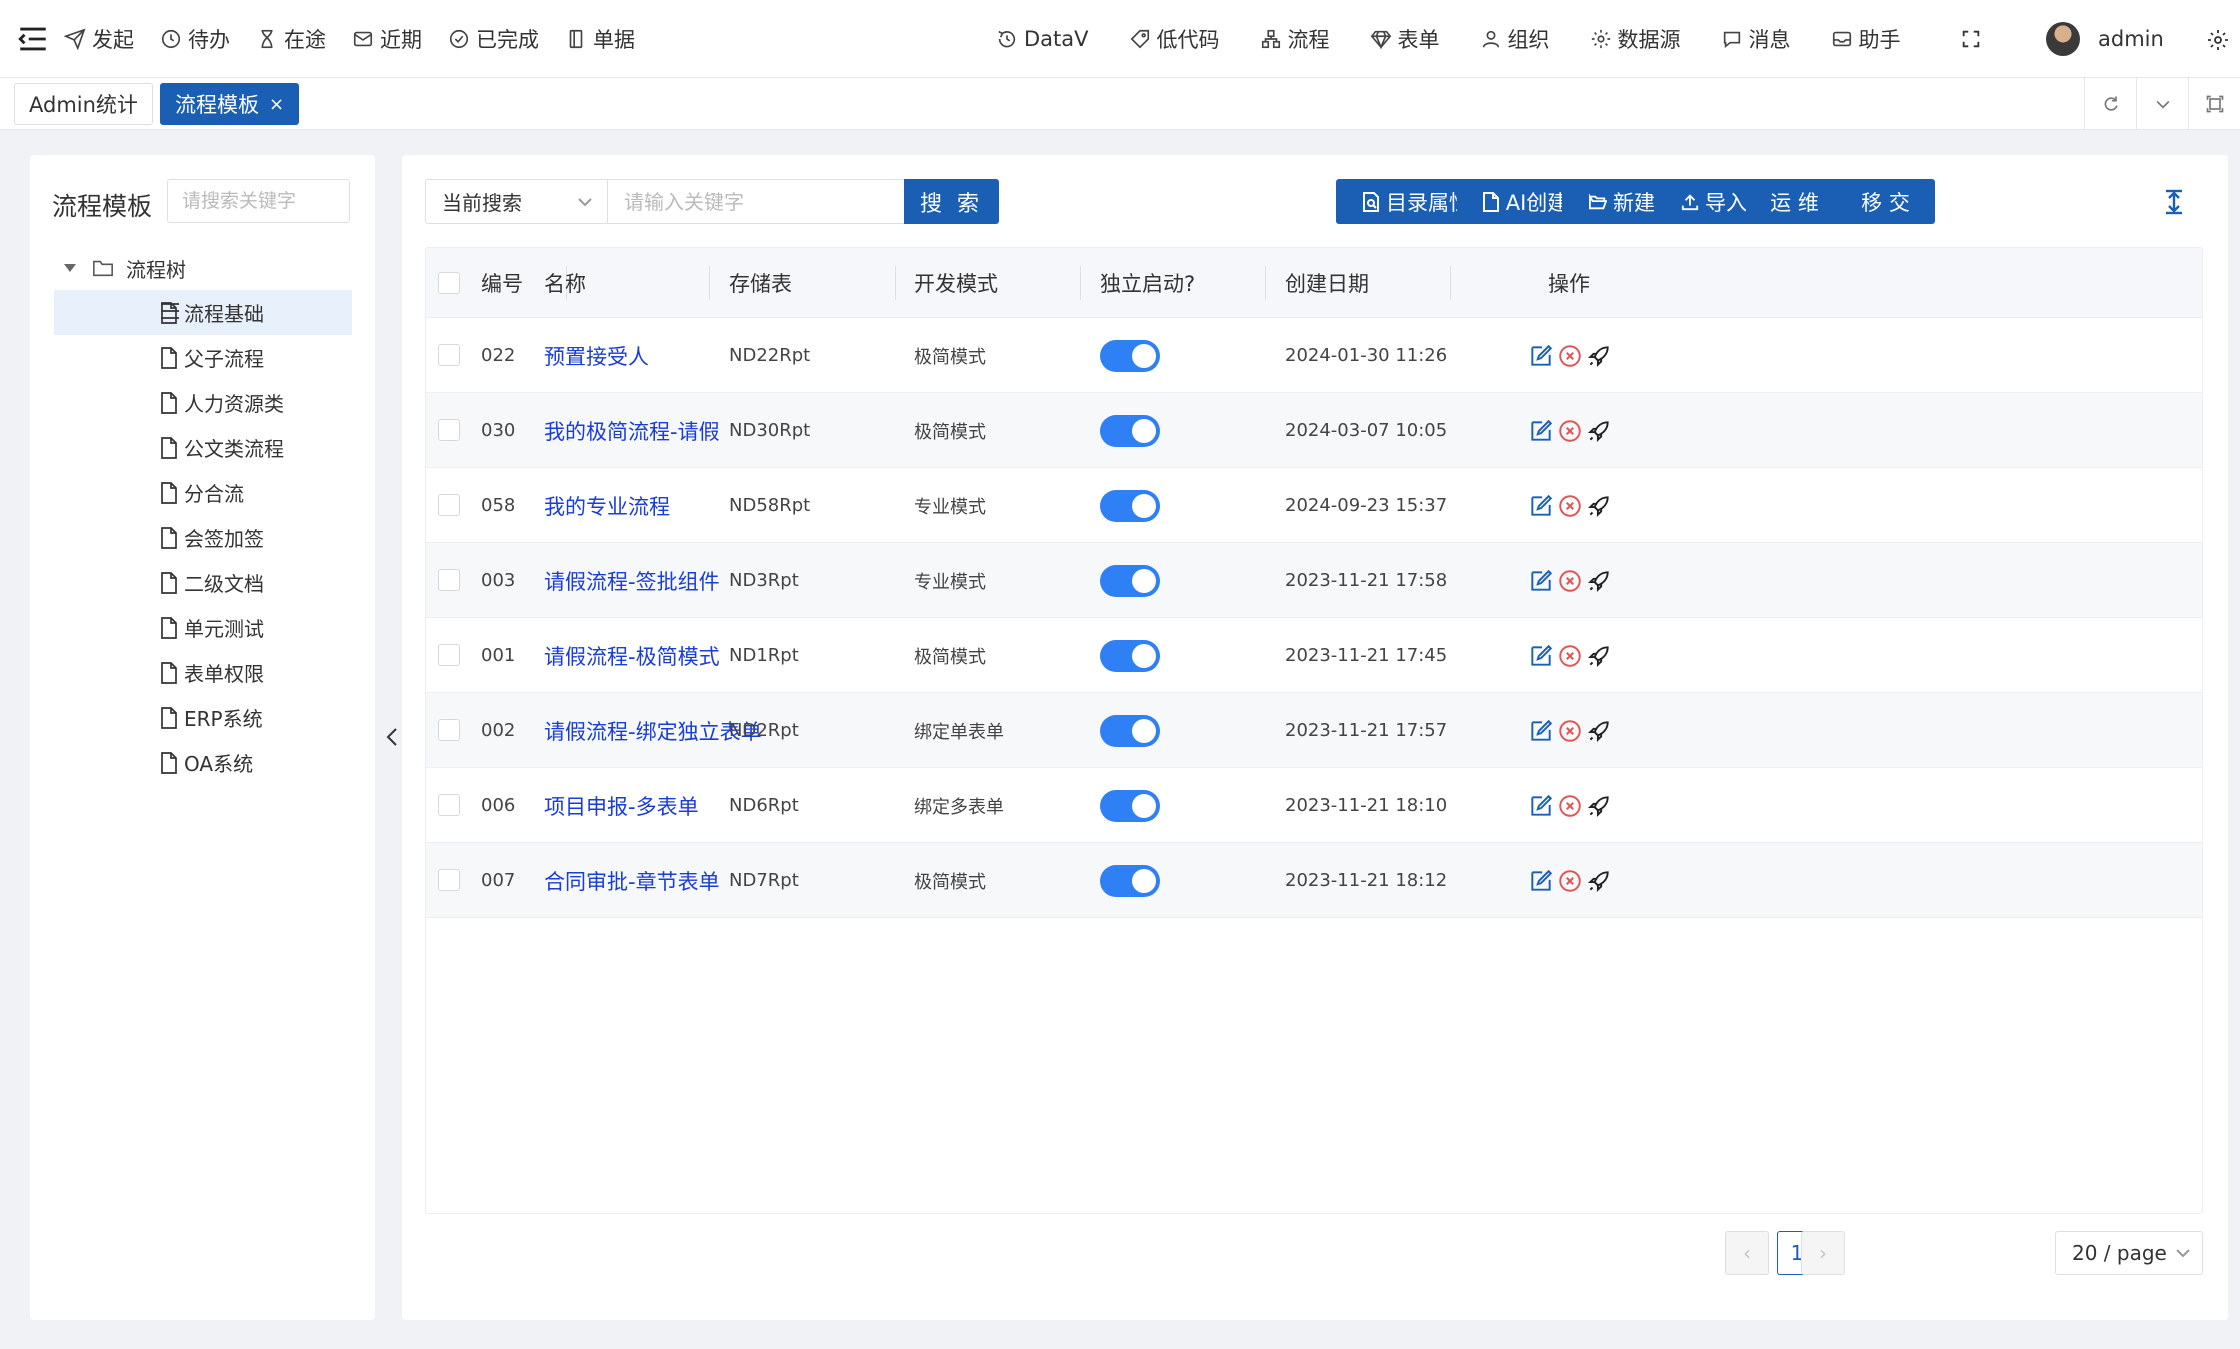  What do you see at coordinates (516, 201) in the screenshot?
I see `search-scope-select: 当前搜索` at bounding box center [516, 201].